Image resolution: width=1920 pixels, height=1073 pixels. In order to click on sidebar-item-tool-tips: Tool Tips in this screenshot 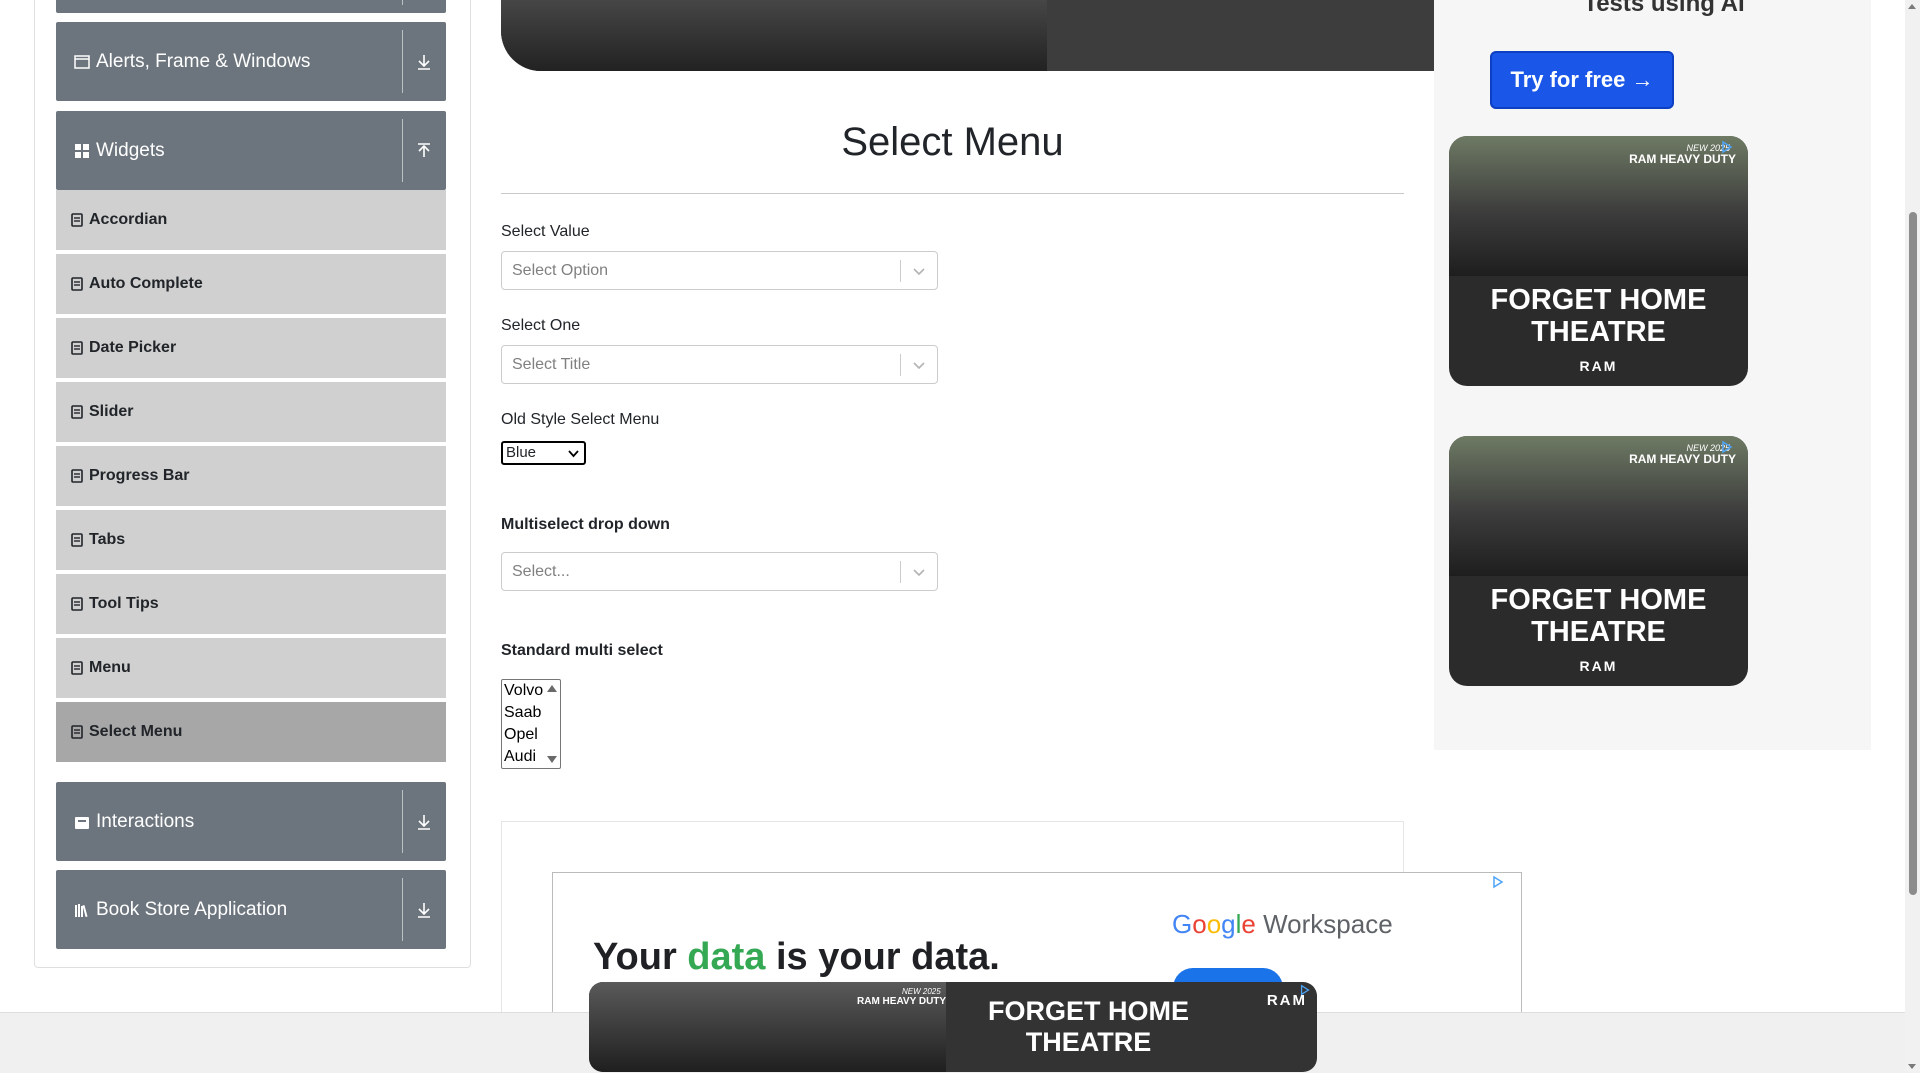, I will do `click(251, 605)`.